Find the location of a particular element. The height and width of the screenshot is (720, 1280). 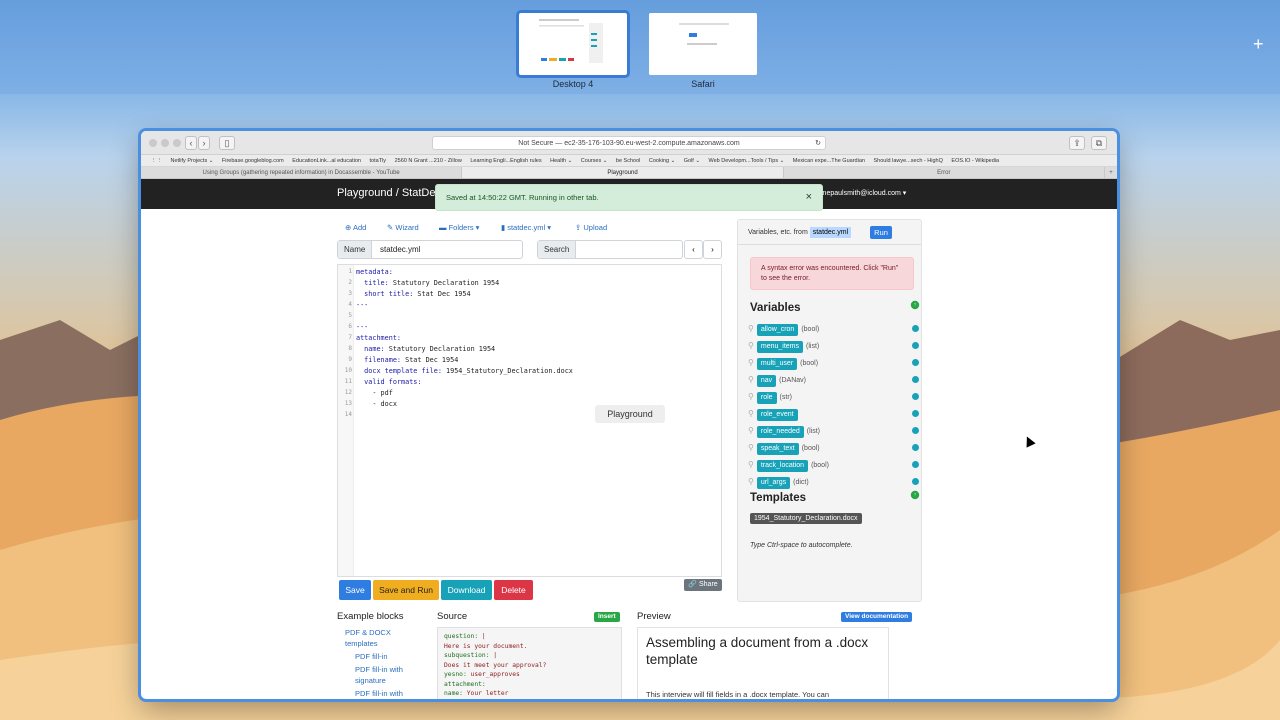

favorite-item: Mexican expe...The Guardian is located at coordinates (829, 161).